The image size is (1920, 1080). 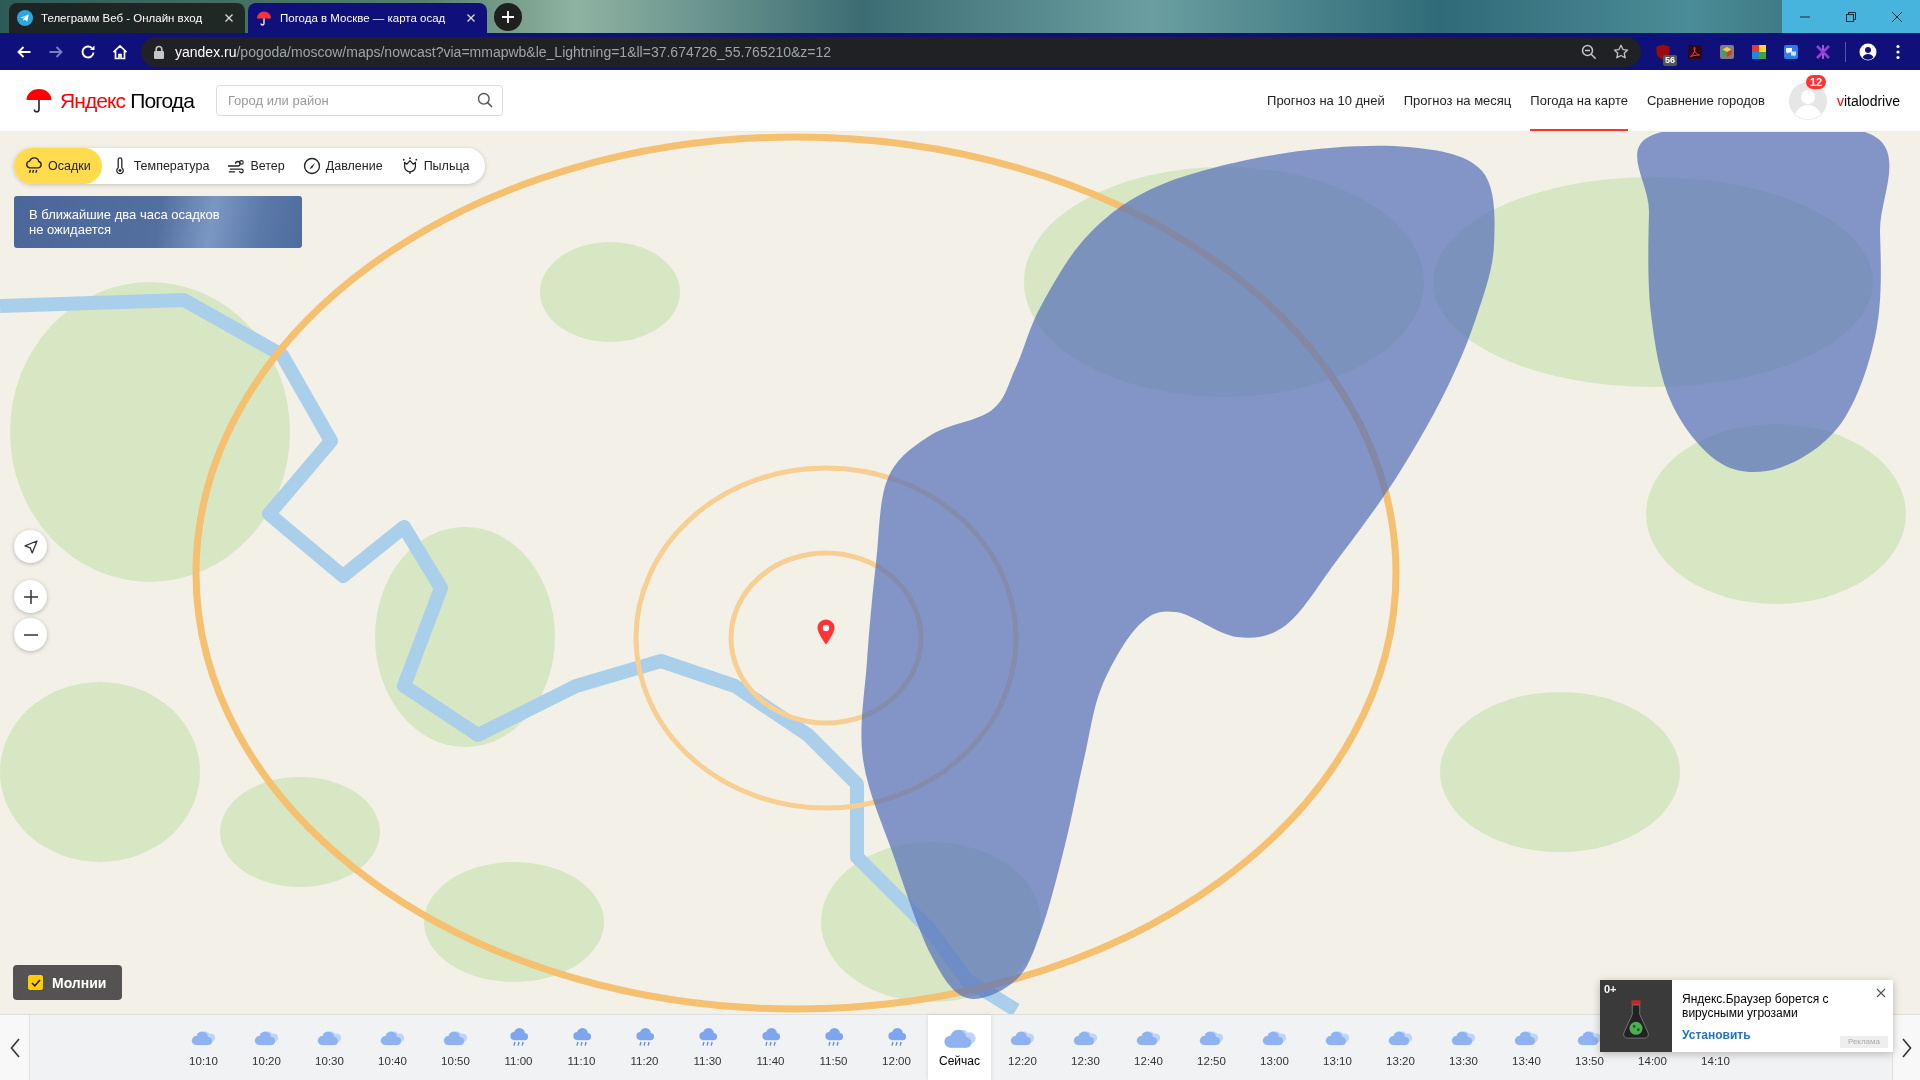 What do you see at coordinates (1326, 100) in the screenshot?
I see `nav-link: Прогноз на 10 дней` at bounding box center [1326, 100].